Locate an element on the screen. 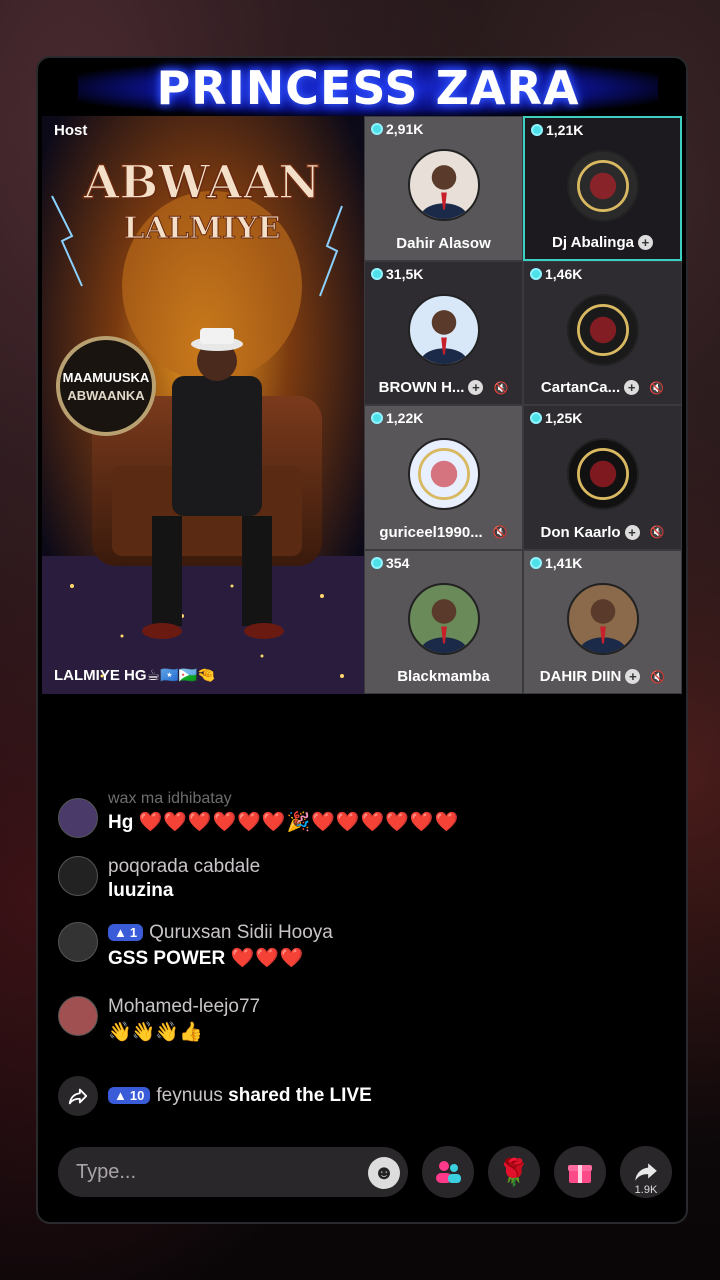 The image size is (720, 1280). guest-coin-count: 31,5K is located at coordinates (397, 274).